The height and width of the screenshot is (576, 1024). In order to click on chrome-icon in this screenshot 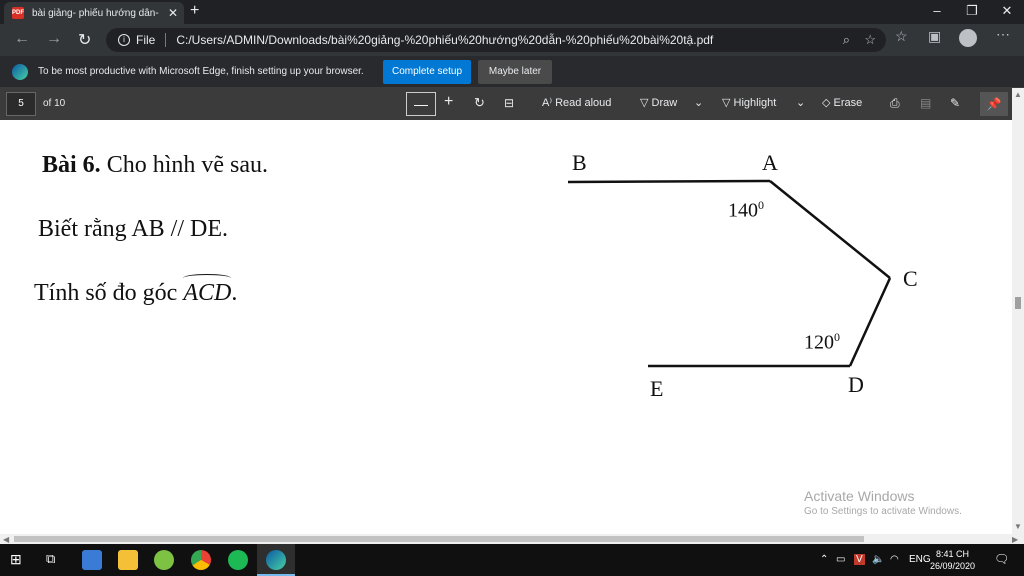, I will do `click(201, 560)`.